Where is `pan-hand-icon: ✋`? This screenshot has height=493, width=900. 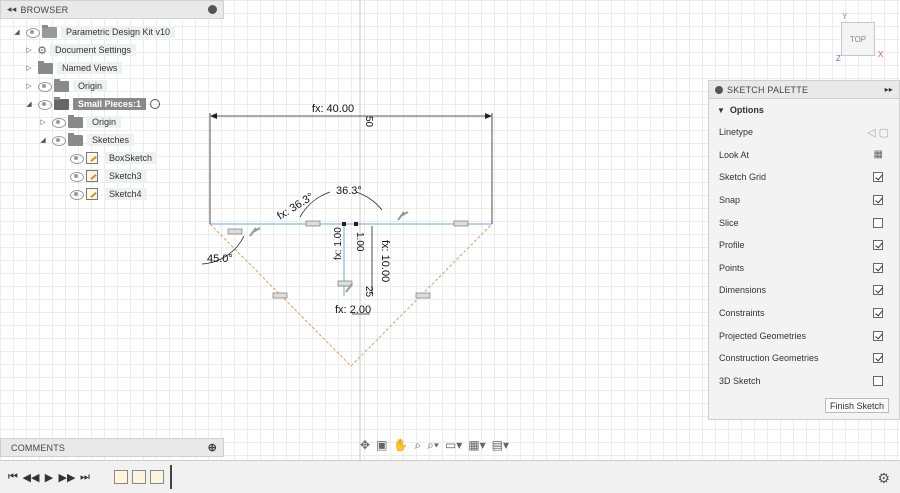 pan-hand-icon: ✋ is located at coordinates (400, 445).